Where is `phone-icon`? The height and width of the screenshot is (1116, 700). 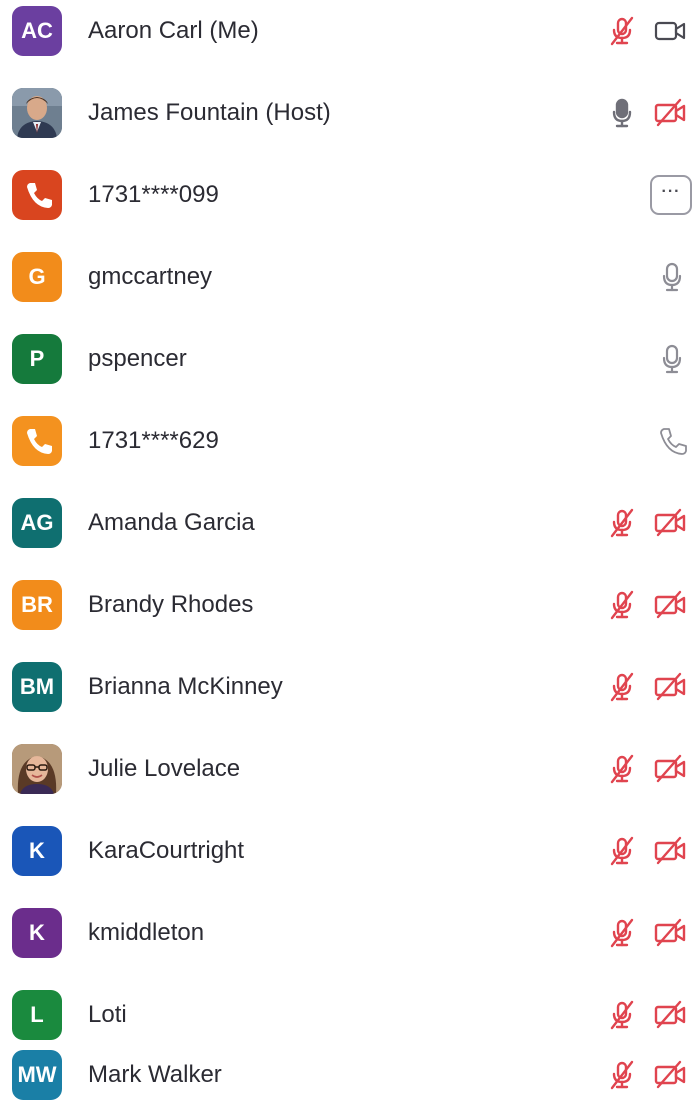 phone-icon is located at coordinates (672, 441).